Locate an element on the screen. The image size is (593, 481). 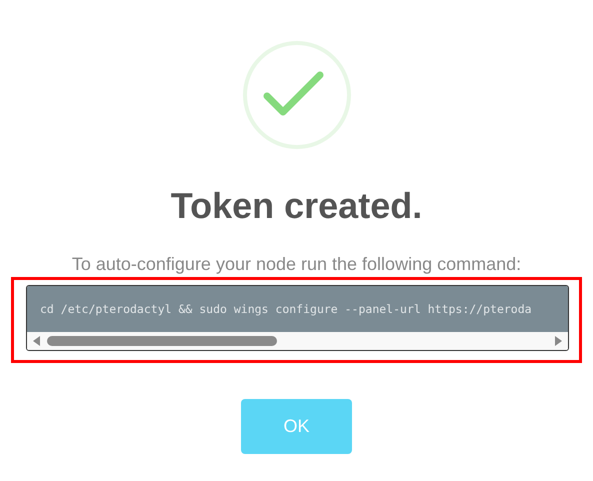
horizontal-scrollbar is located at coordinates (297, 341).